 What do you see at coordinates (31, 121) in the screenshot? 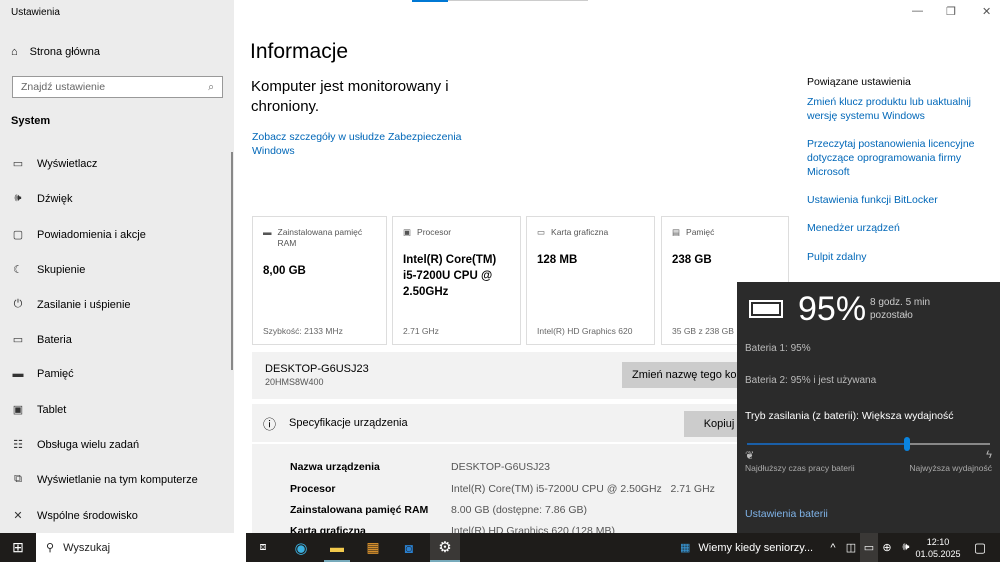
I see `section-heading: System` at bounding box center [31, 121].